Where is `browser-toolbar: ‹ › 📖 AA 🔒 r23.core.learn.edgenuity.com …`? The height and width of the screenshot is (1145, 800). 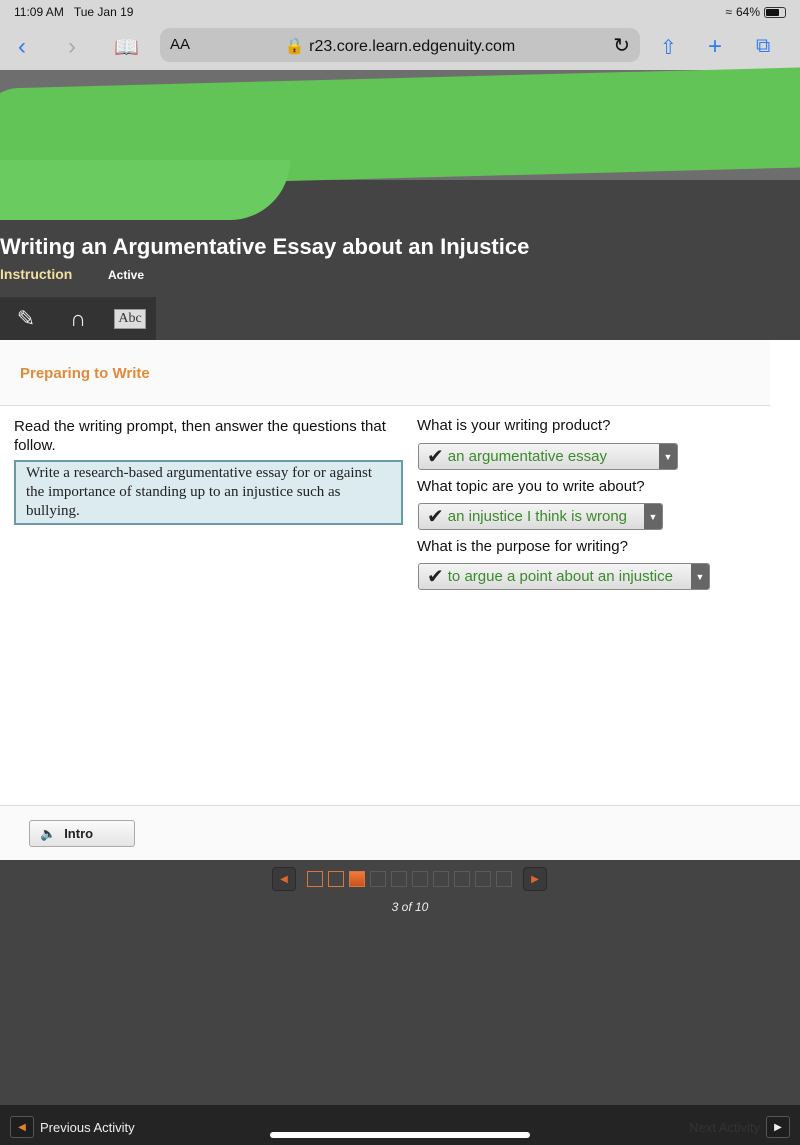 browser-toolbar: ‹ › 📖 AA 🔒 r23.core.learn.edgenuity.com … is located at coordinates (400, 47).